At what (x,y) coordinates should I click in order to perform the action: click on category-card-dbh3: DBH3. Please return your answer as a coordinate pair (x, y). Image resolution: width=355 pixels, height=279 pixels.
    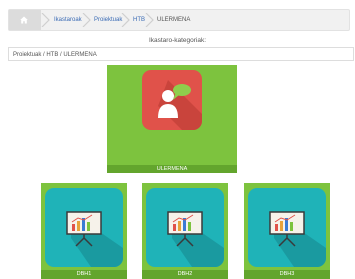
    Looking at the image, I should click on (287, 231).